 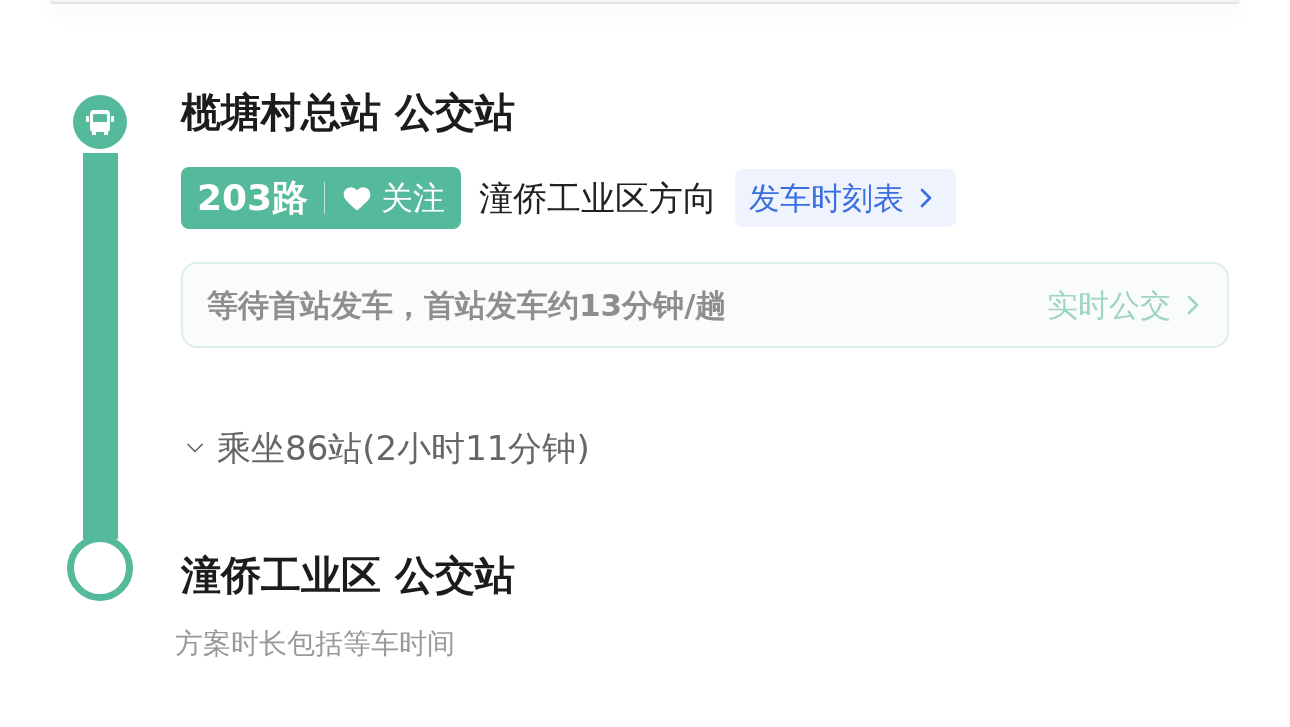 What do you see at coordinates (705, 448) in the screenshot?
I see `ride-stops-toggle: 乘坐86站(2小时11分钟)` at bounding box center [705, 448].